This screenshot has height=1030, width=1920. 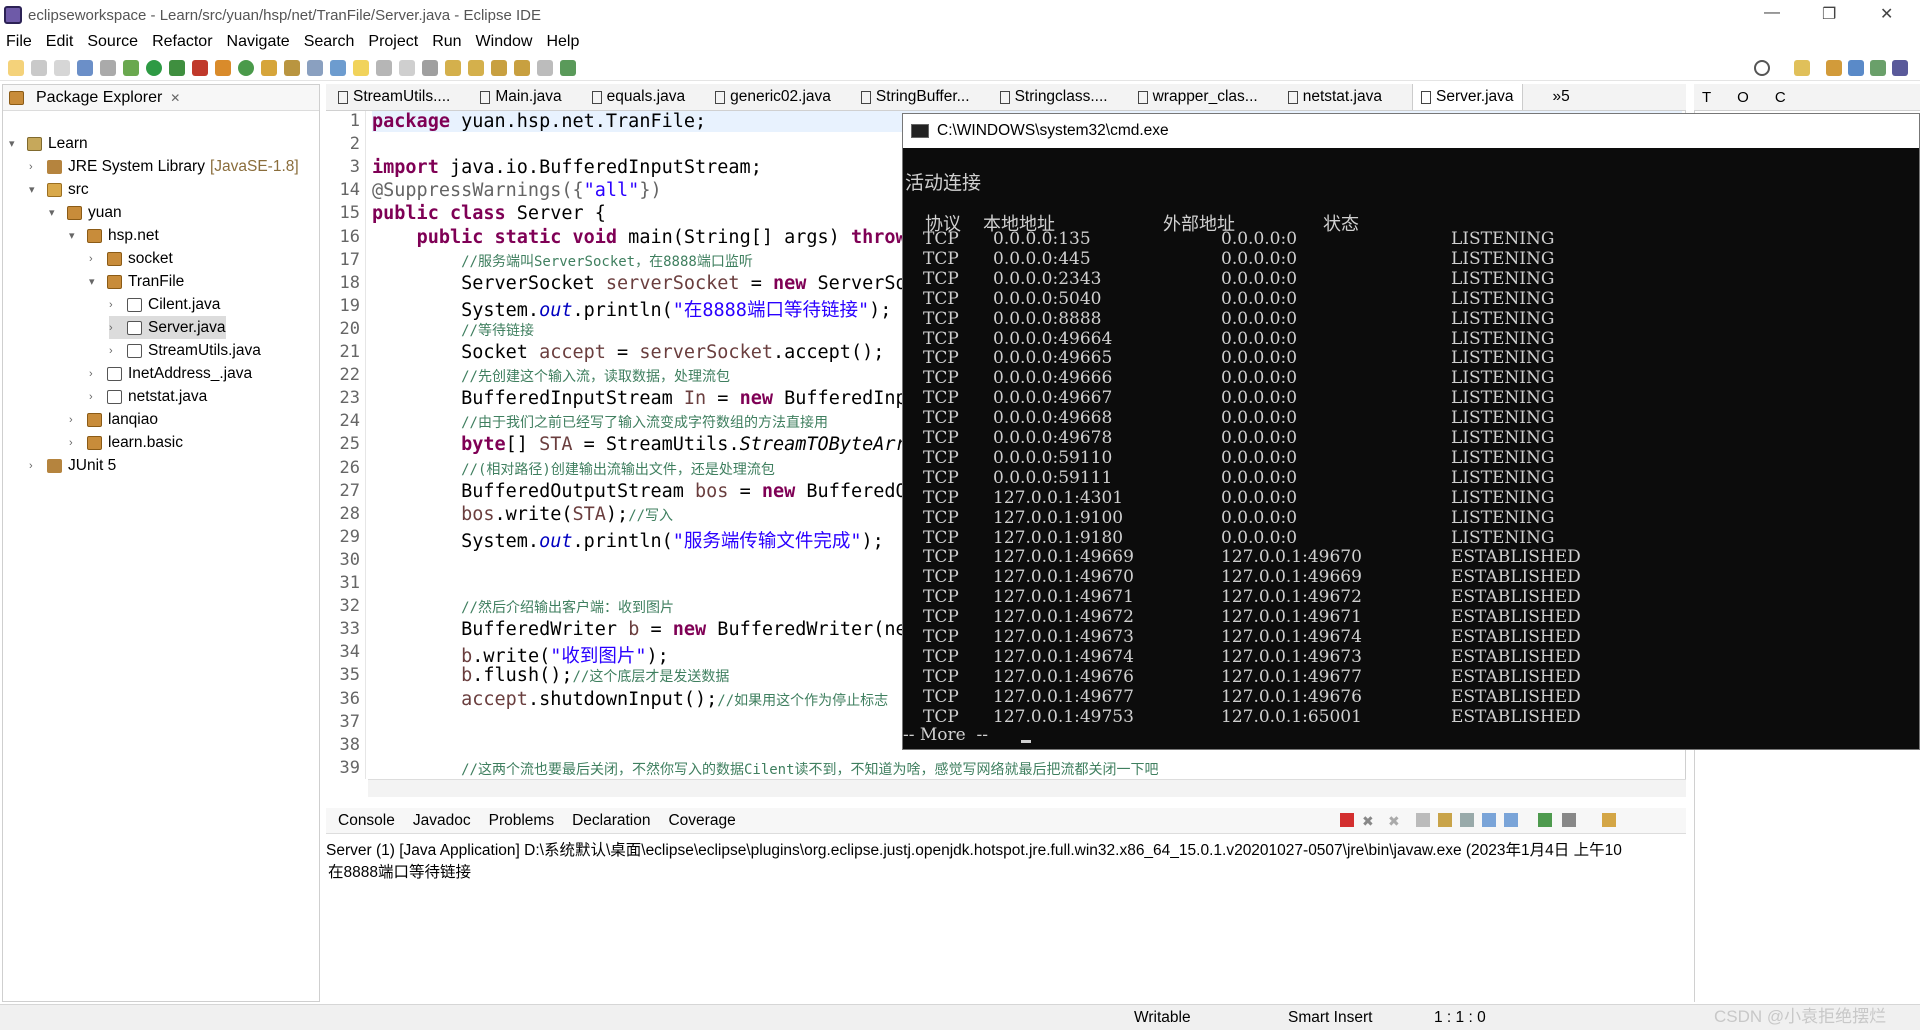 I want to click on editor-tab: Server.java, so click(x=1467, y=97).